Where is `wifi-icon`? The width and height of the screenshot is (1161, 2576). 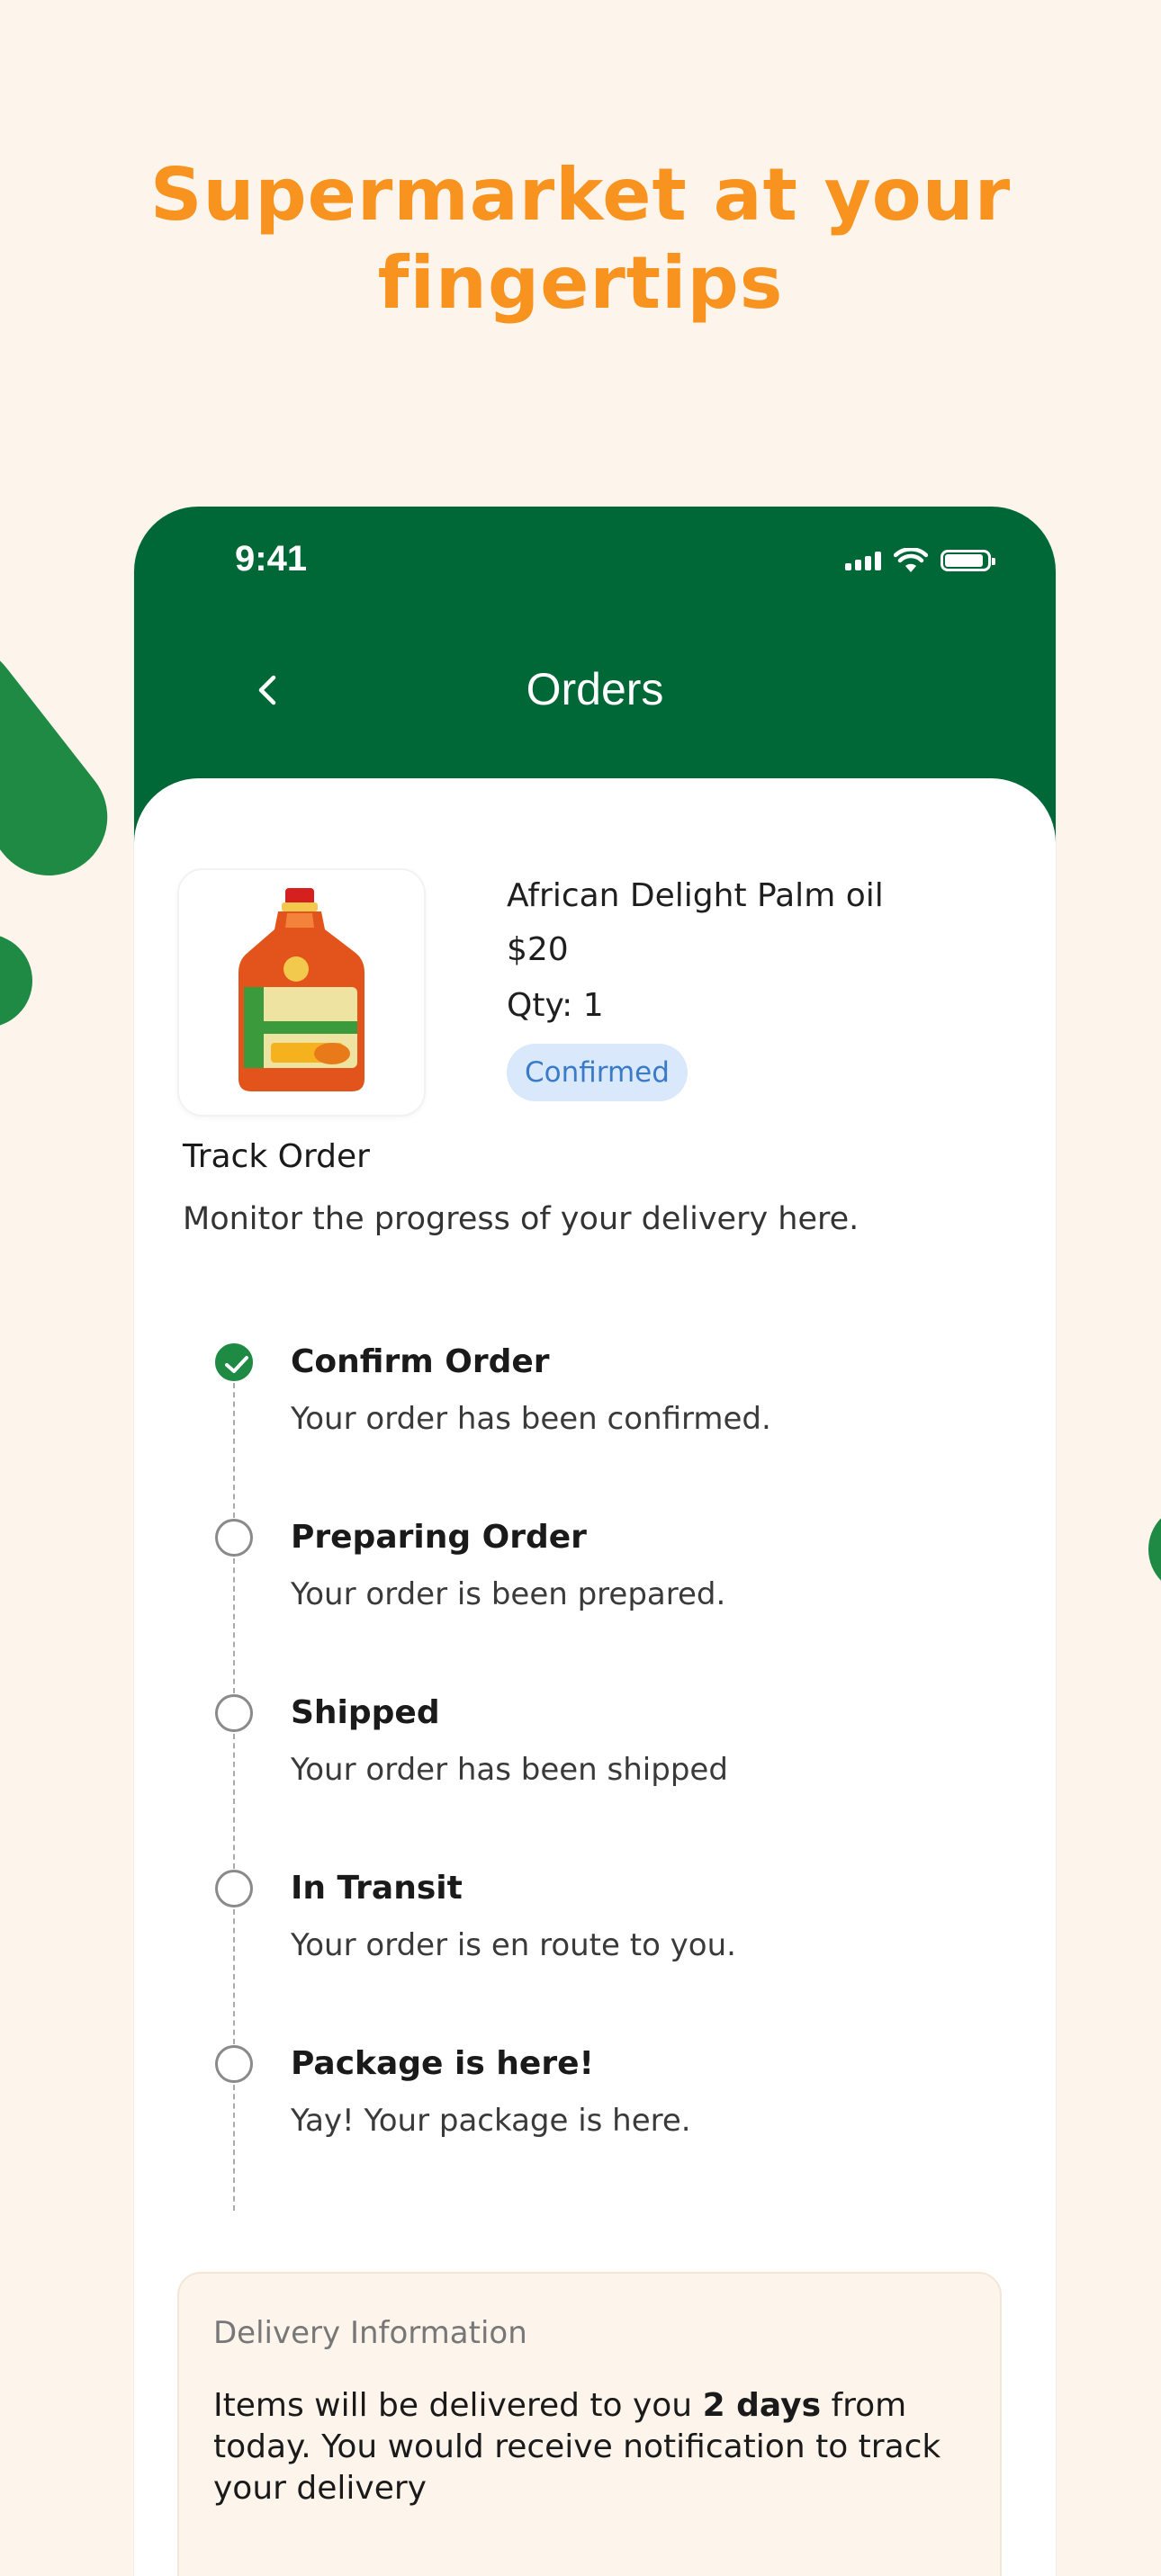
wifi-icon is located at coordinates (911, 560).